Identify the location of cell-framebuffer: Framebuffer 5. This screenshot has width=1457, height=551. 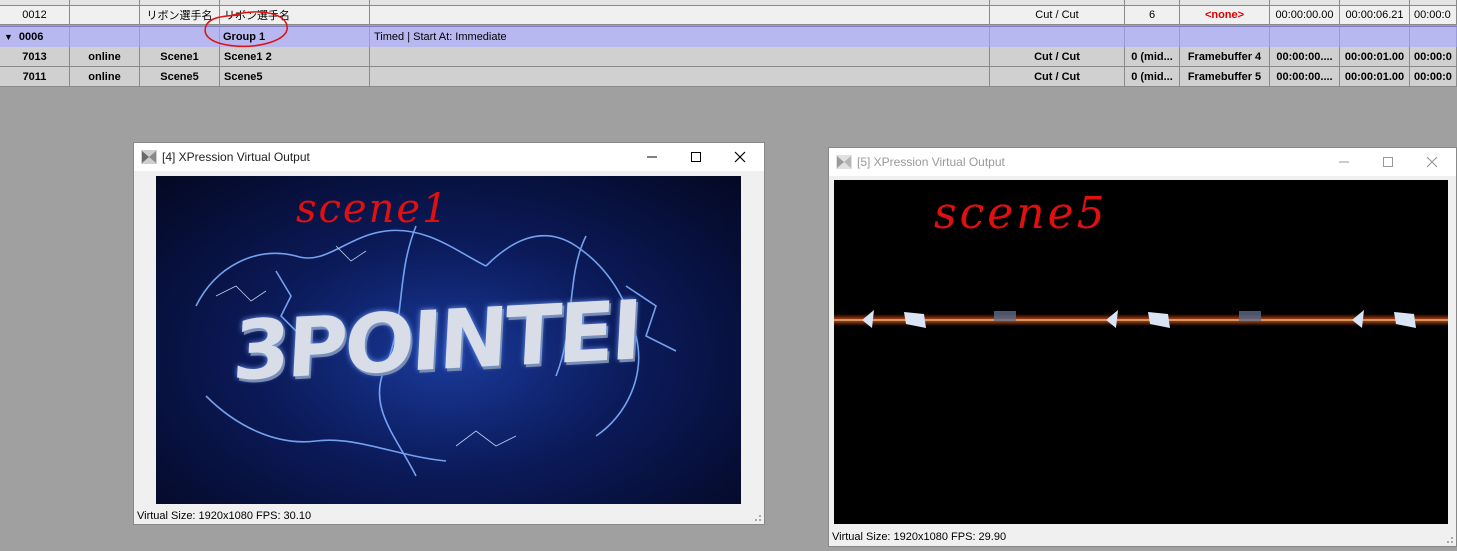
(1225, 76).